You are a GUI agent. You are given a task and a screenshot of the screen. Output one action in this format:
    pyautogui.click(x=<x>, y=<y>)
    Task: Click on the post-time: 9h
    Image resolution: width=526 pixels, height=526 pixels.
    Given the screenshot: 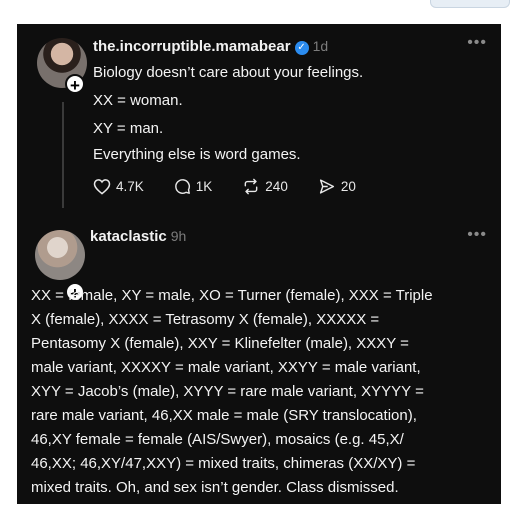 What is the action you would take?
    pyautogui.click(x=178, y=236)
    